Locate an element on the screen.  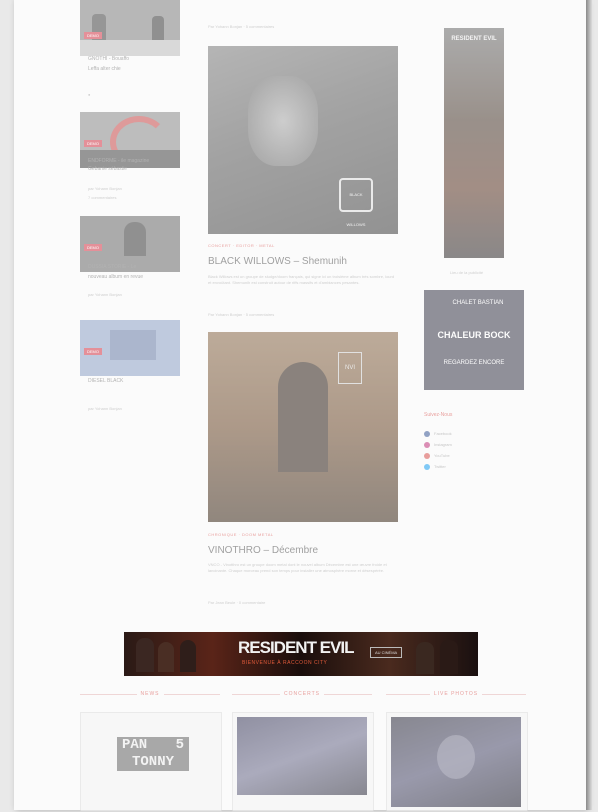
social-link-facebook: Facebook is located at coordinates (438, 433).